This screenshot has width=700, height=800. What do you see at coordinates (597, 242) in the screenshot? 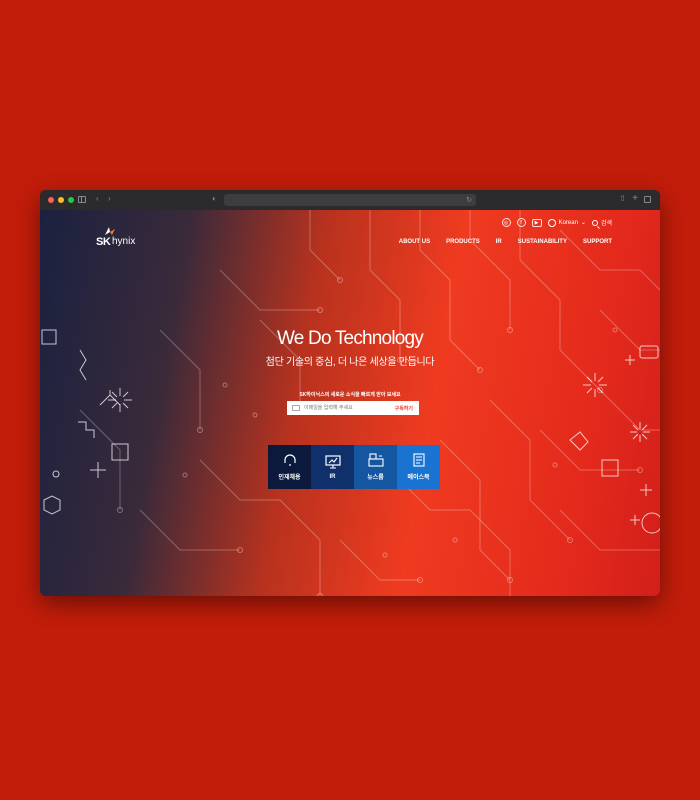
I see `nav-support: SUPPORT` at bounding box center [597, 242].